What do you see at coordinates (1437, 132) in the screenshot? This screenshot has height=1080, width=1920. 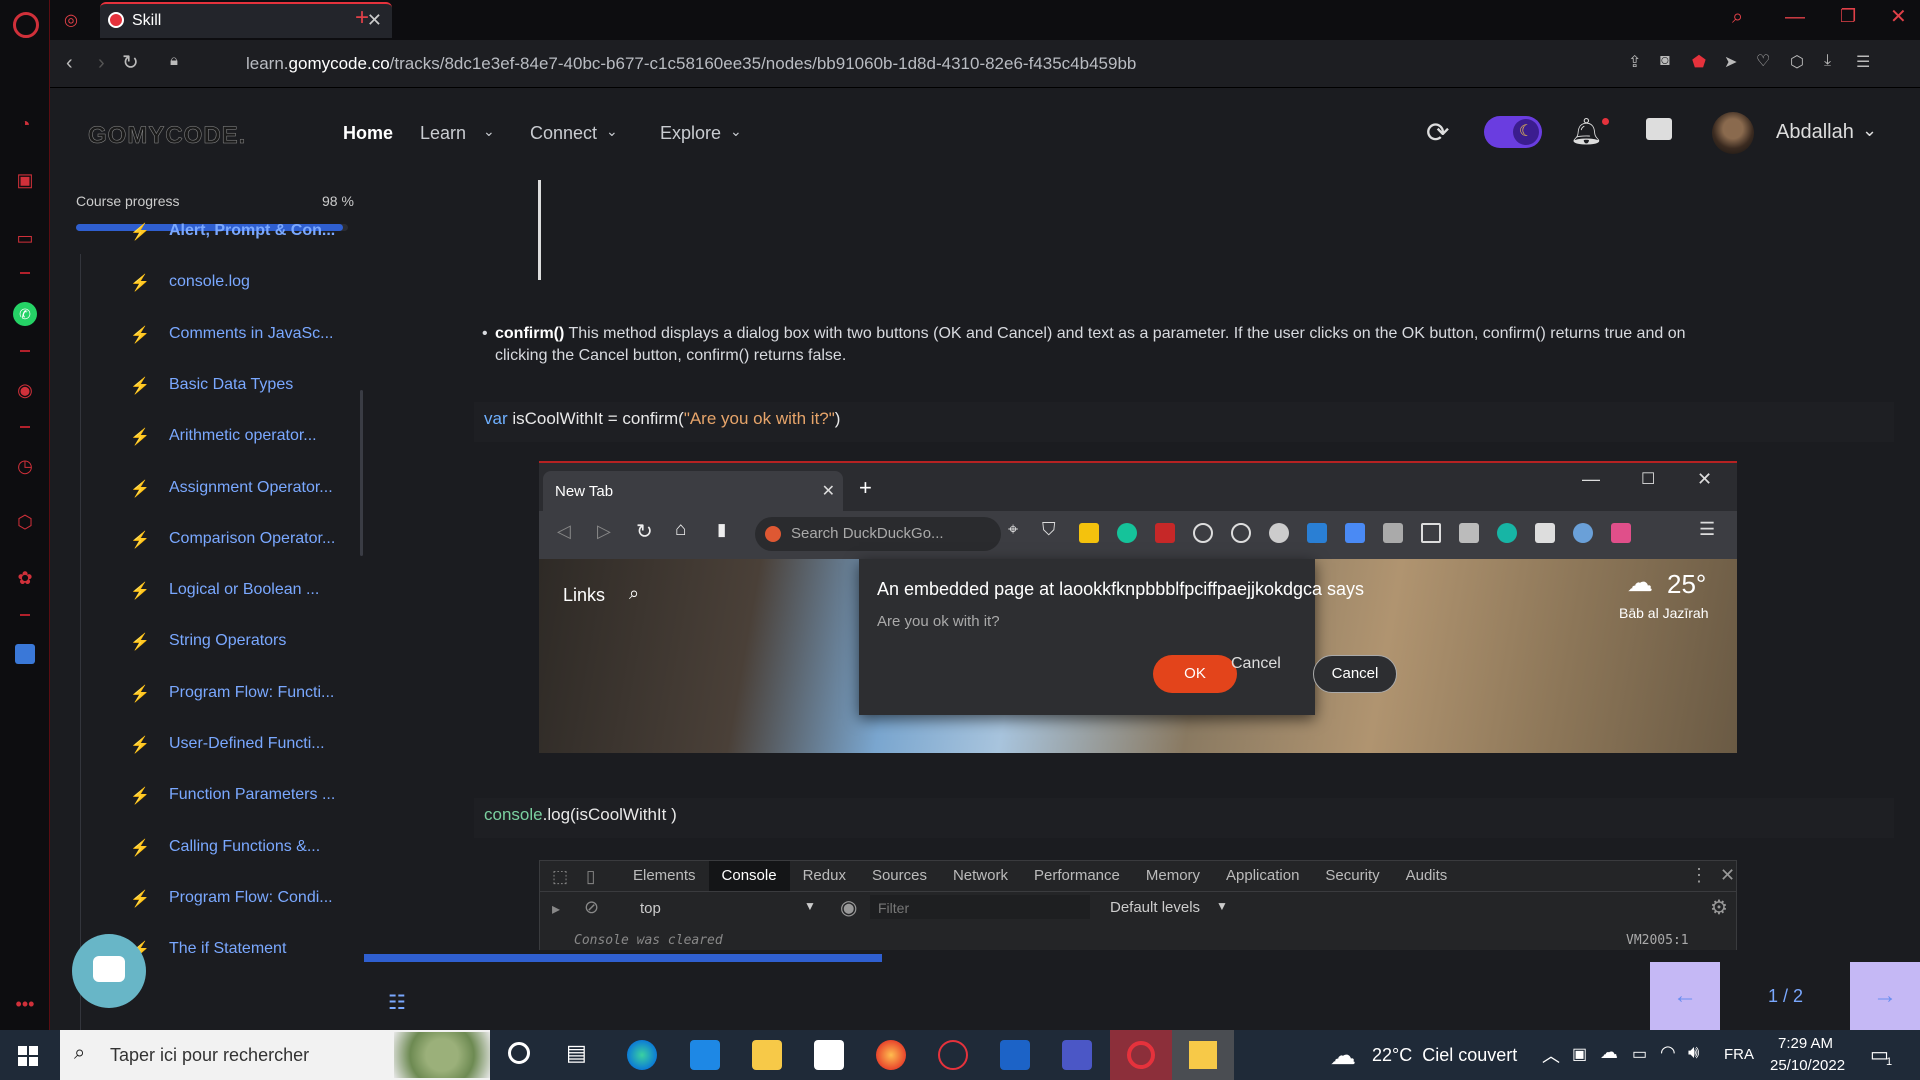 I see `sync-icon: ⟳` at bounding box center [1437, 132].